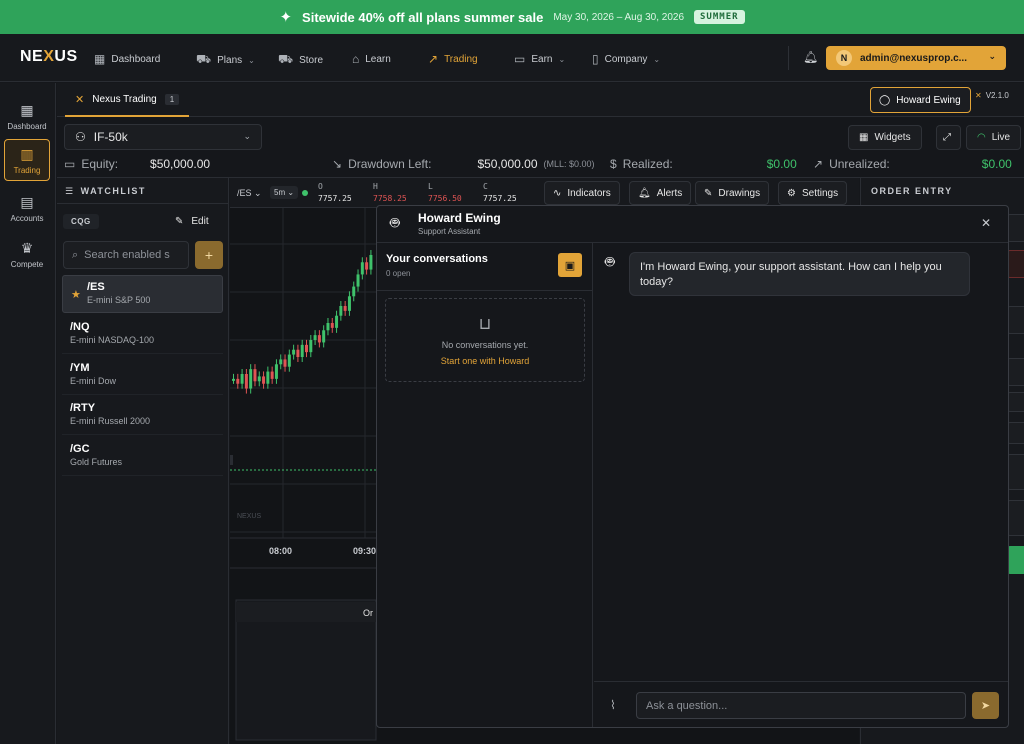 The height and width of the screenshot is (744, 1024). What do you see at coordinates (27, 116) in the screenshot?
I see `rail-dashboard: ▦ Dashboard` at bounding box center [27, 116].